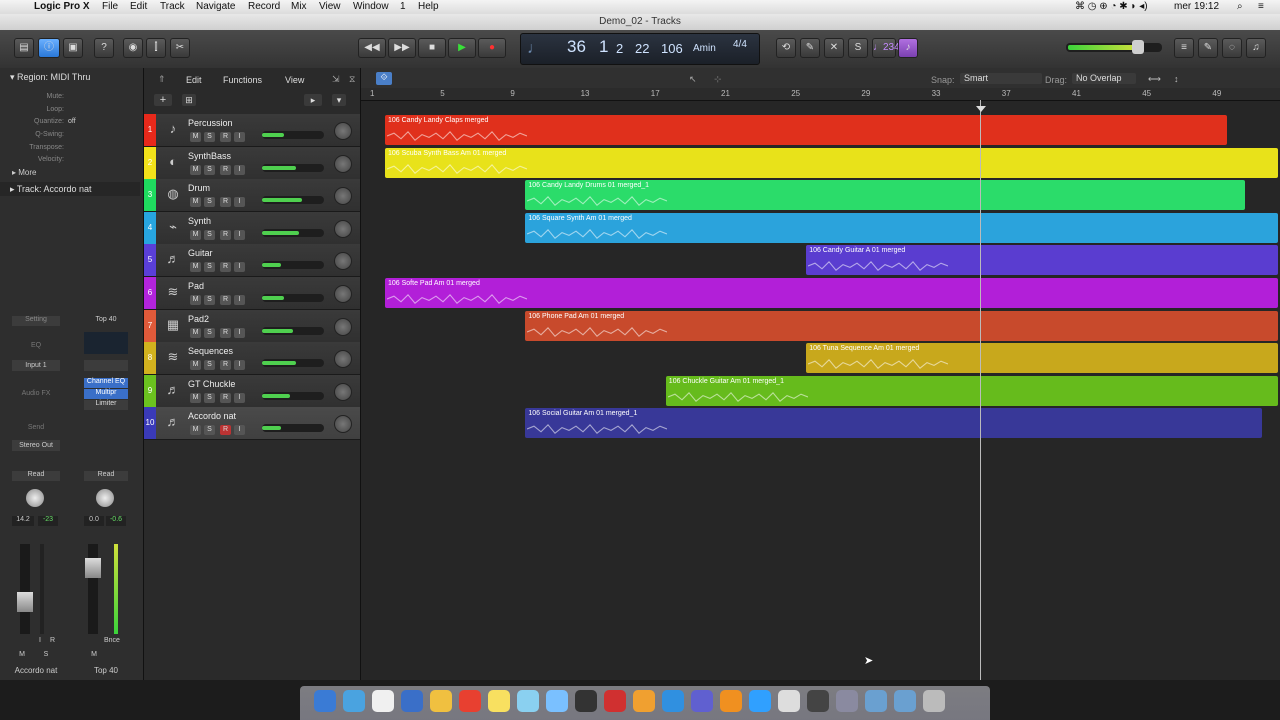  Describe the element at coordinates (93, 568) in the screenshot. I see `strip2-fader-handle` at that location.